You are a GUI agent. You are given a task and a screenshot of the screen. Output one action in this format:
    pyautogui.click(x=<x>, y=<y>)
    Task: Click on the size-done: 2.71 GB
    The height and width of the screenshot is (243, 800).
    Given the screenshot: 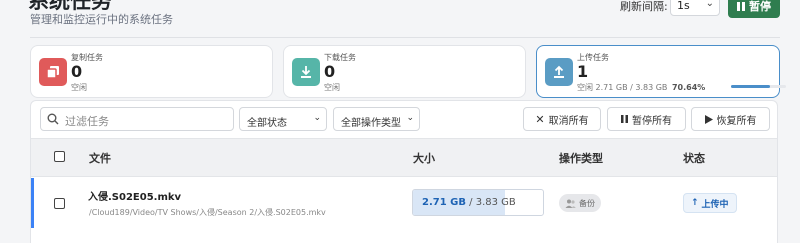 What is the action you would take?
    pyautogui.click(x=444, y=202)
    